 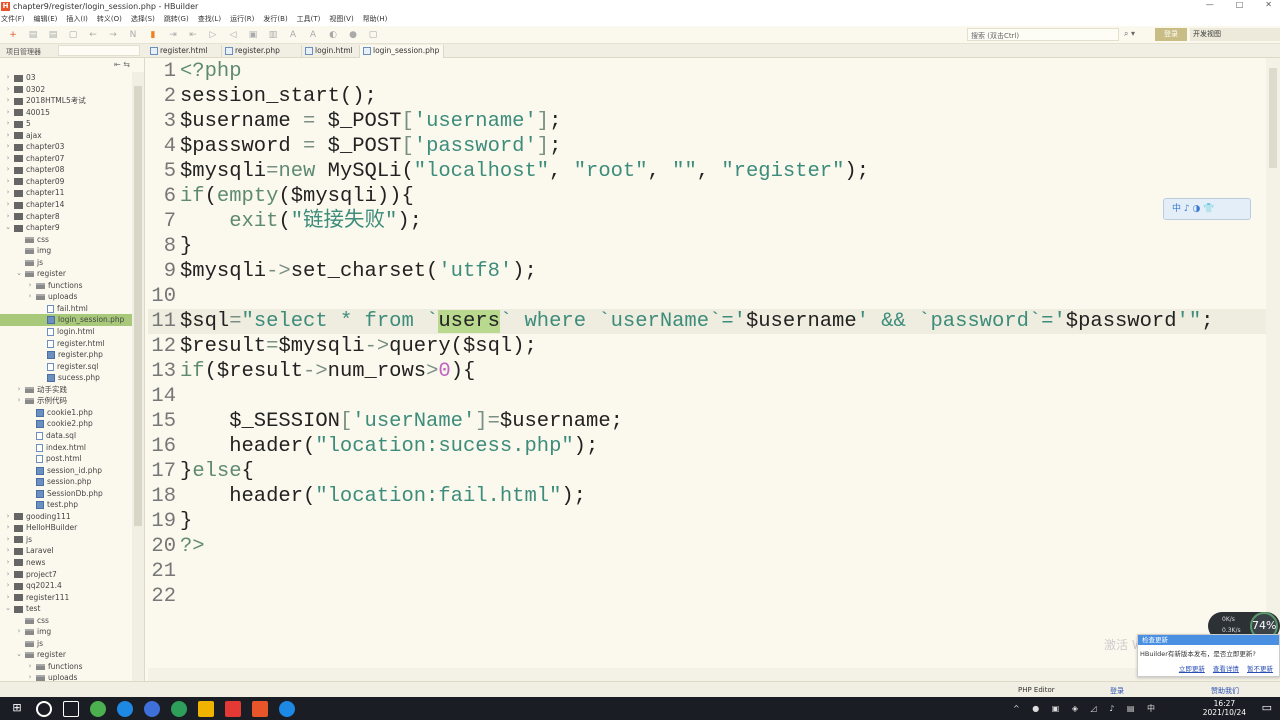 I want to click on outdent-icon: ⇤, so click(x=193, y=35).